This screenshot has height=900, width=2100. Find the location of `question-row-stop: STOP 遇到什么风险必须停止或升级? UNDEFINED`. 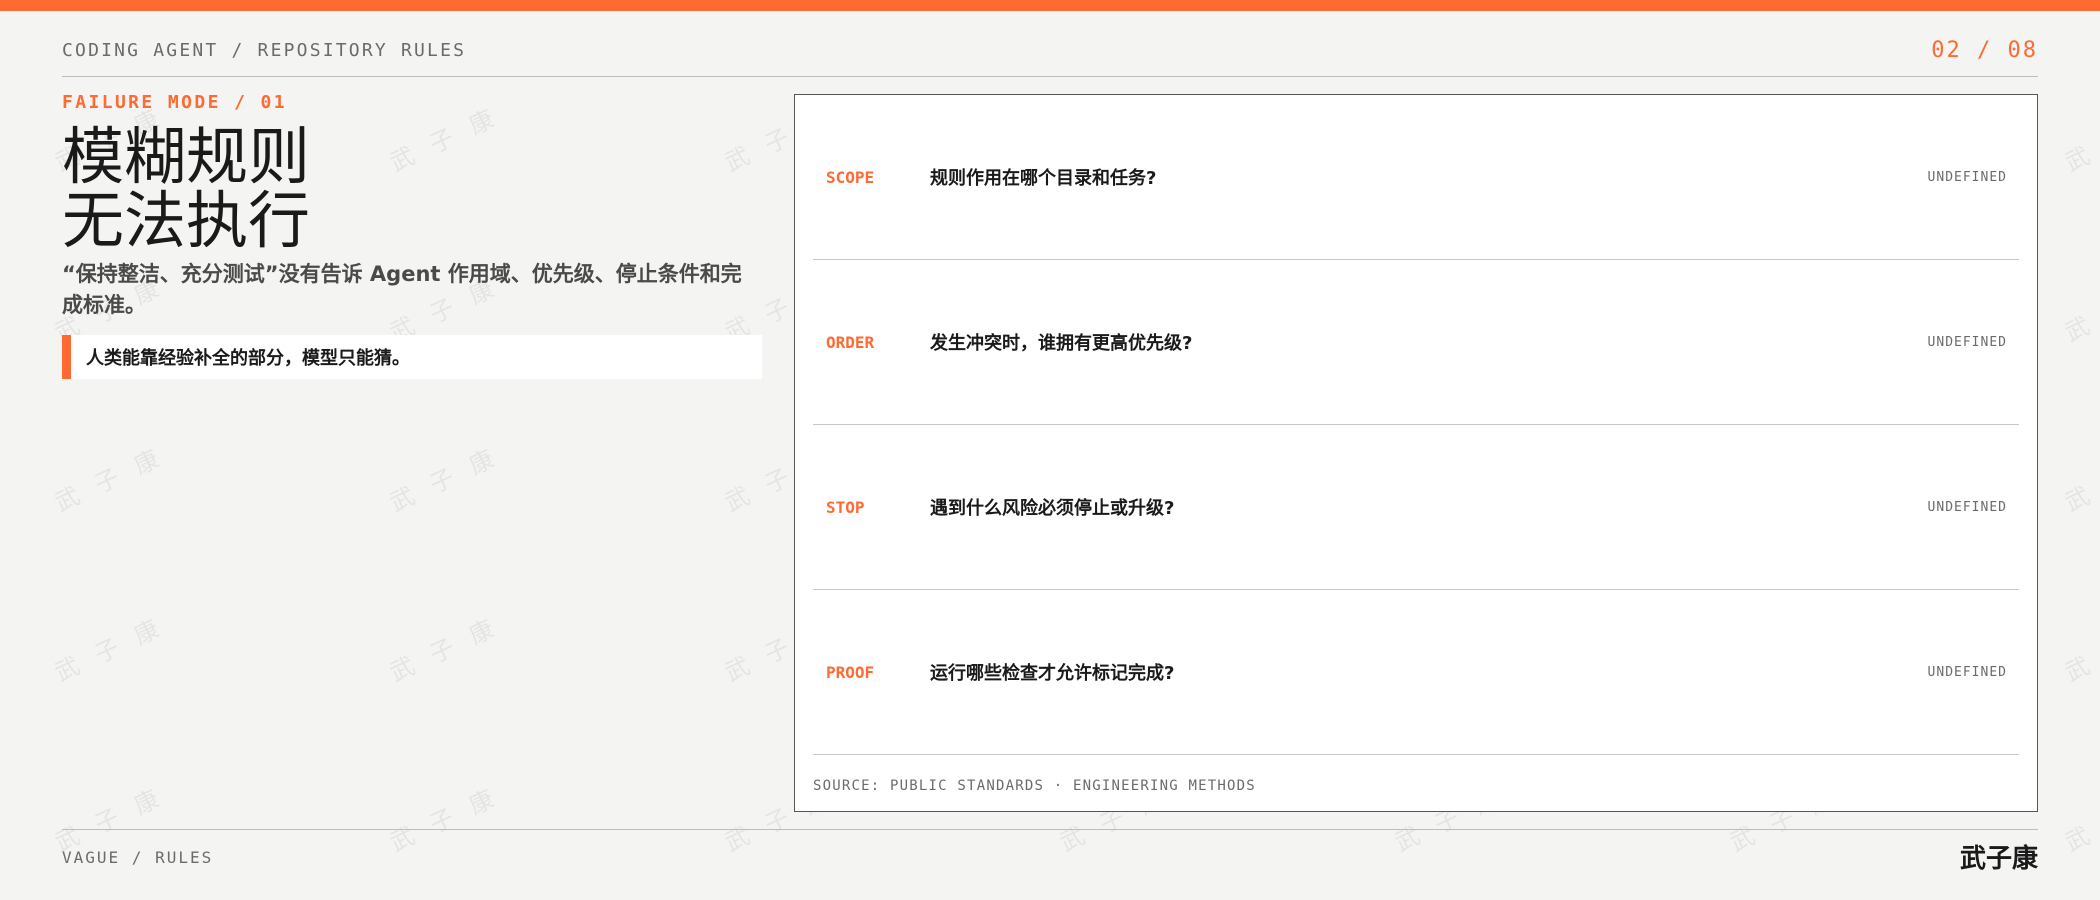

question-row-stop: STOP 遇到什么风险必须停止或升级? UNDEFINED is located at coordinates (1416, 507).